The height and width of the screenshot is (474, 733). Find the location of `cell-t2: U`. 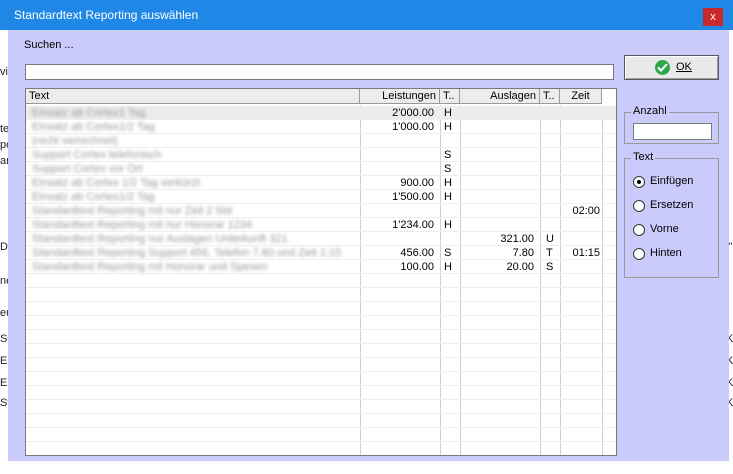

cell-t2: U is located at coordinates (550, 239).